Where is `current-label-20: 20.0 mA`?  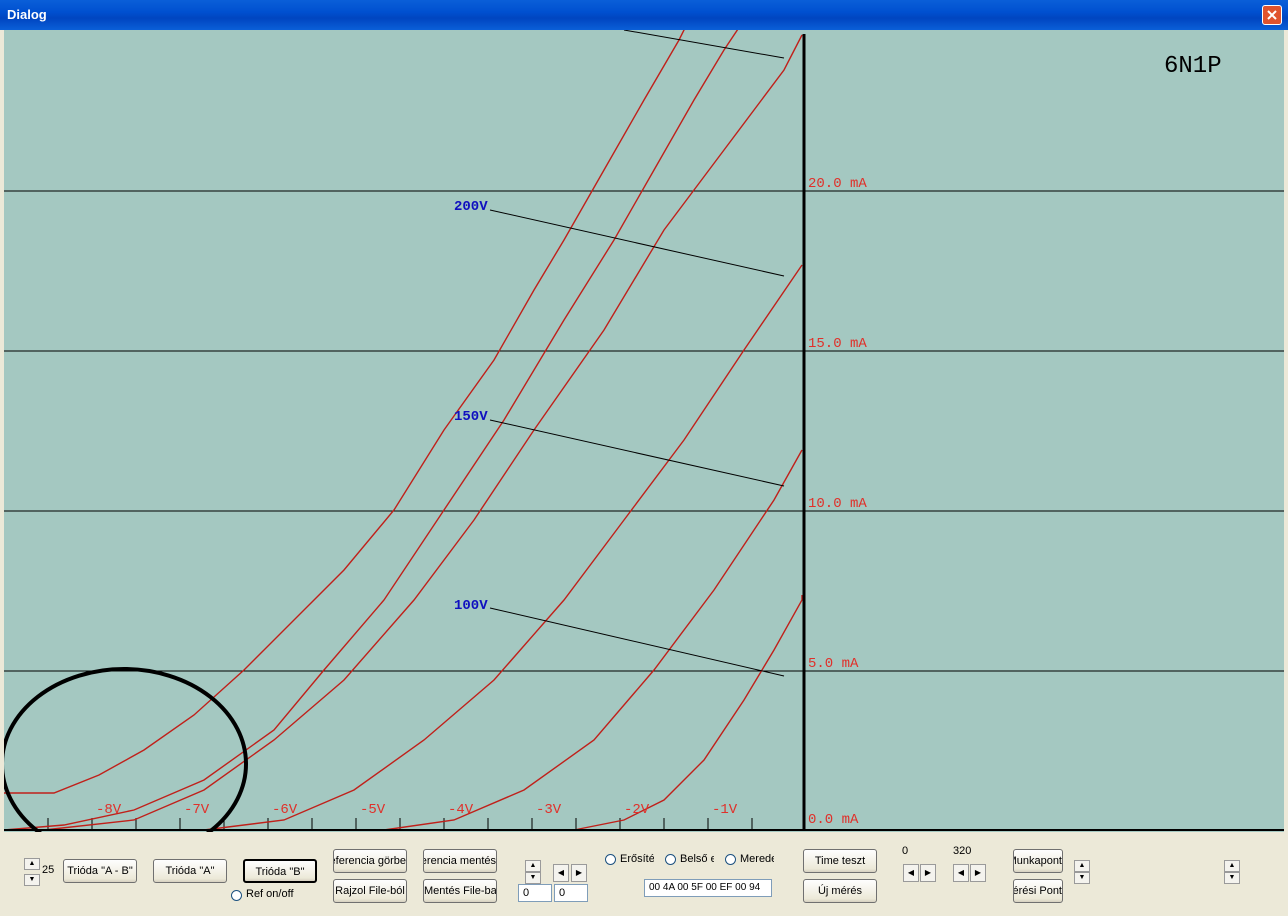 current-label-20: 20.0 mA is located at coordinates (837, 184).